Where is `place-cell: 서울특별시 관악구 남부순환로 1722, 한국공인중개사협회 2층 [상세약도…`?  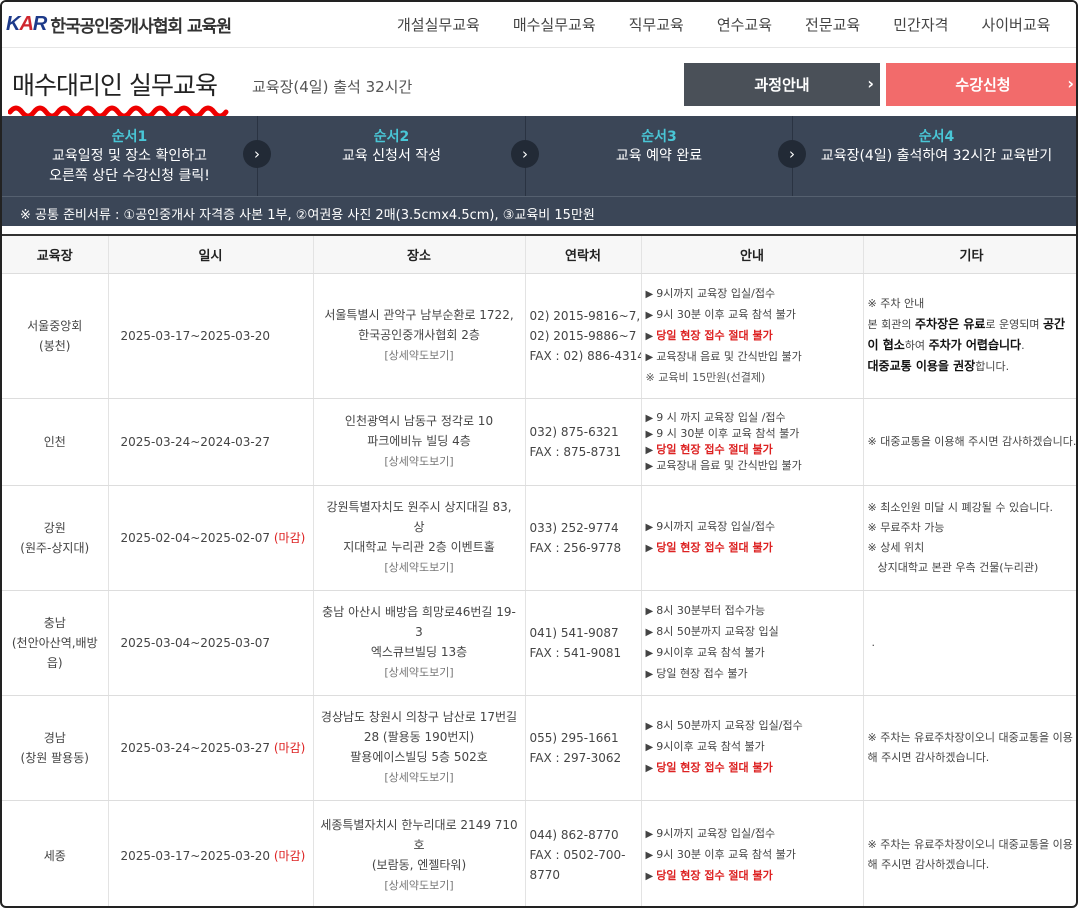 place-cell: 서울특별시 관악구 남부순환로 1722, 한국공인중개사협회 2층 [상세약도… is located at coordinates (419, 336).